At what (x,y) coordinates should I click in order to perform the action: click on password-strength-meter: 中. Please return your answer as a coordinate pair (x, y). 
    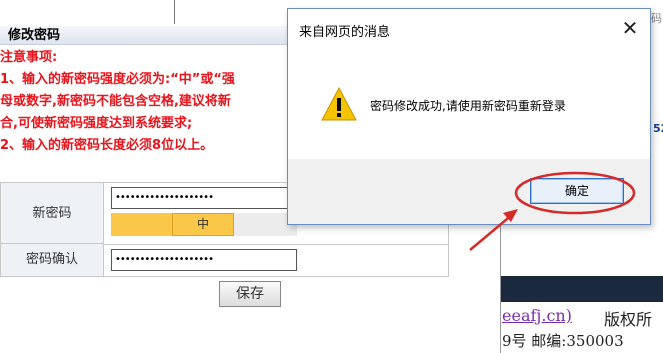
    Looking at the image, I should click on (204, 224).